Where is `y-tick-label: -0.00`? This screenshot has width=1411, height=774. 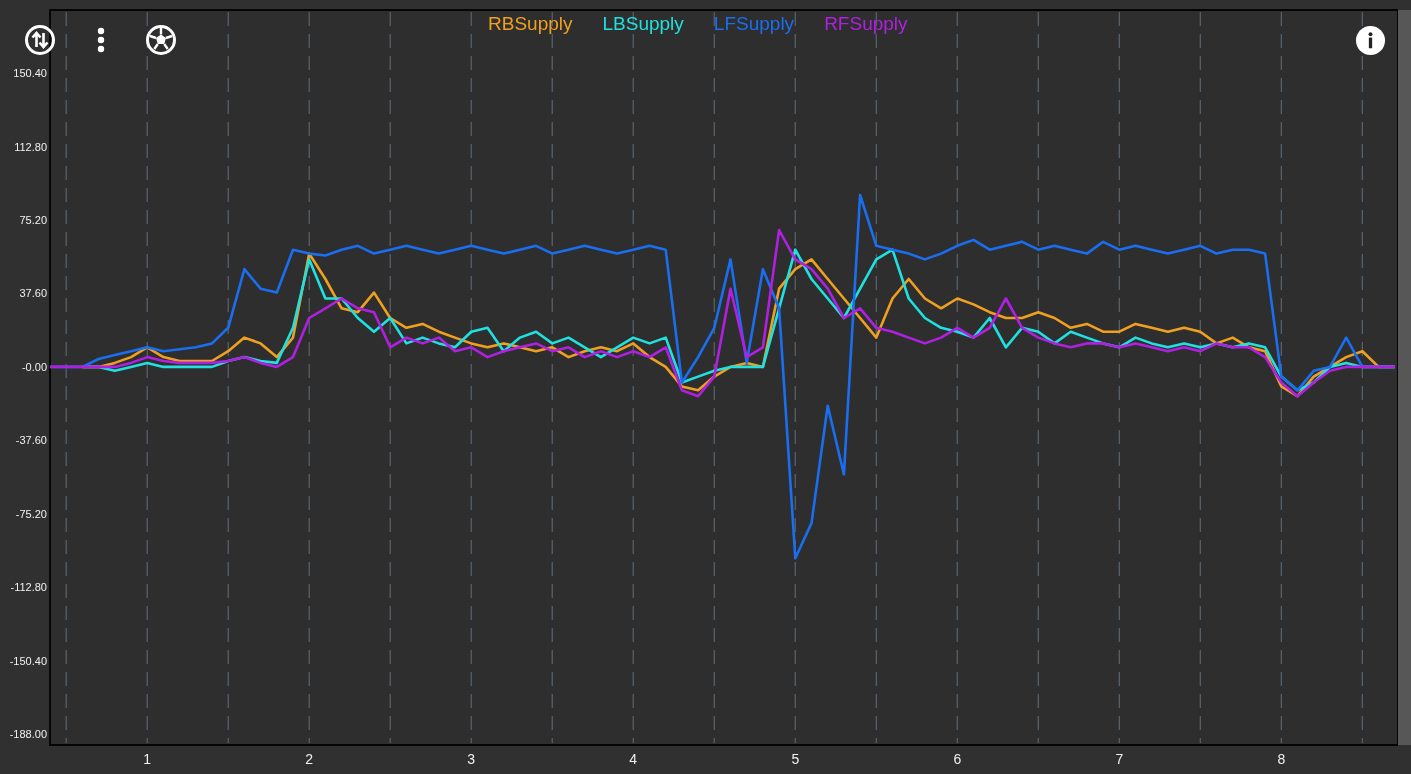
y-tick-label: -0.00 is located at coordinates (34, 366).